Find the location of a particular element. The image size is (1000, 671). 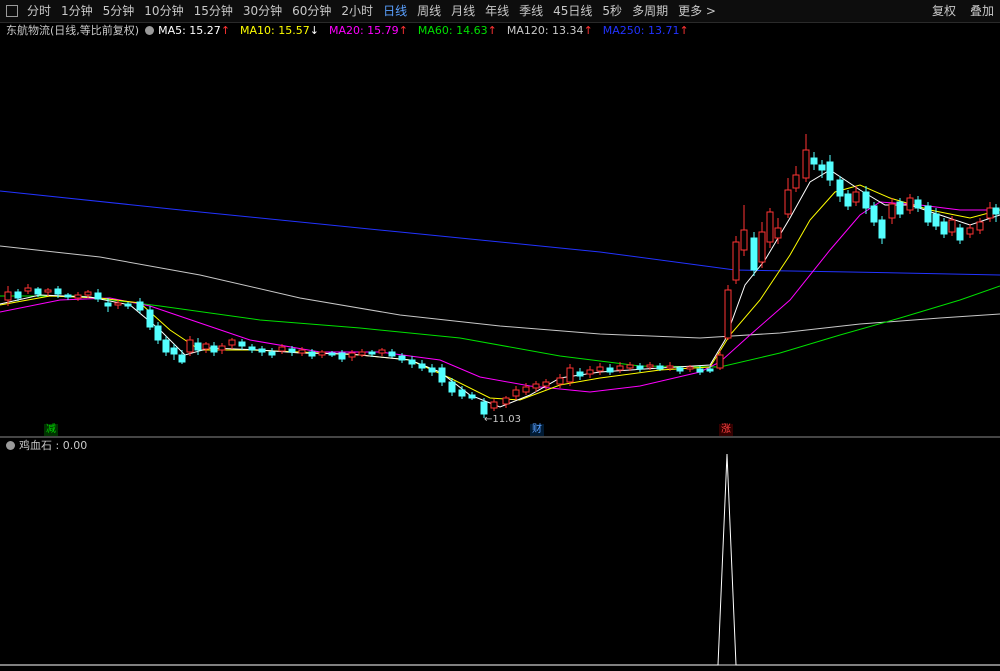

settings-dot-icon is located at coordinates (150, 30).